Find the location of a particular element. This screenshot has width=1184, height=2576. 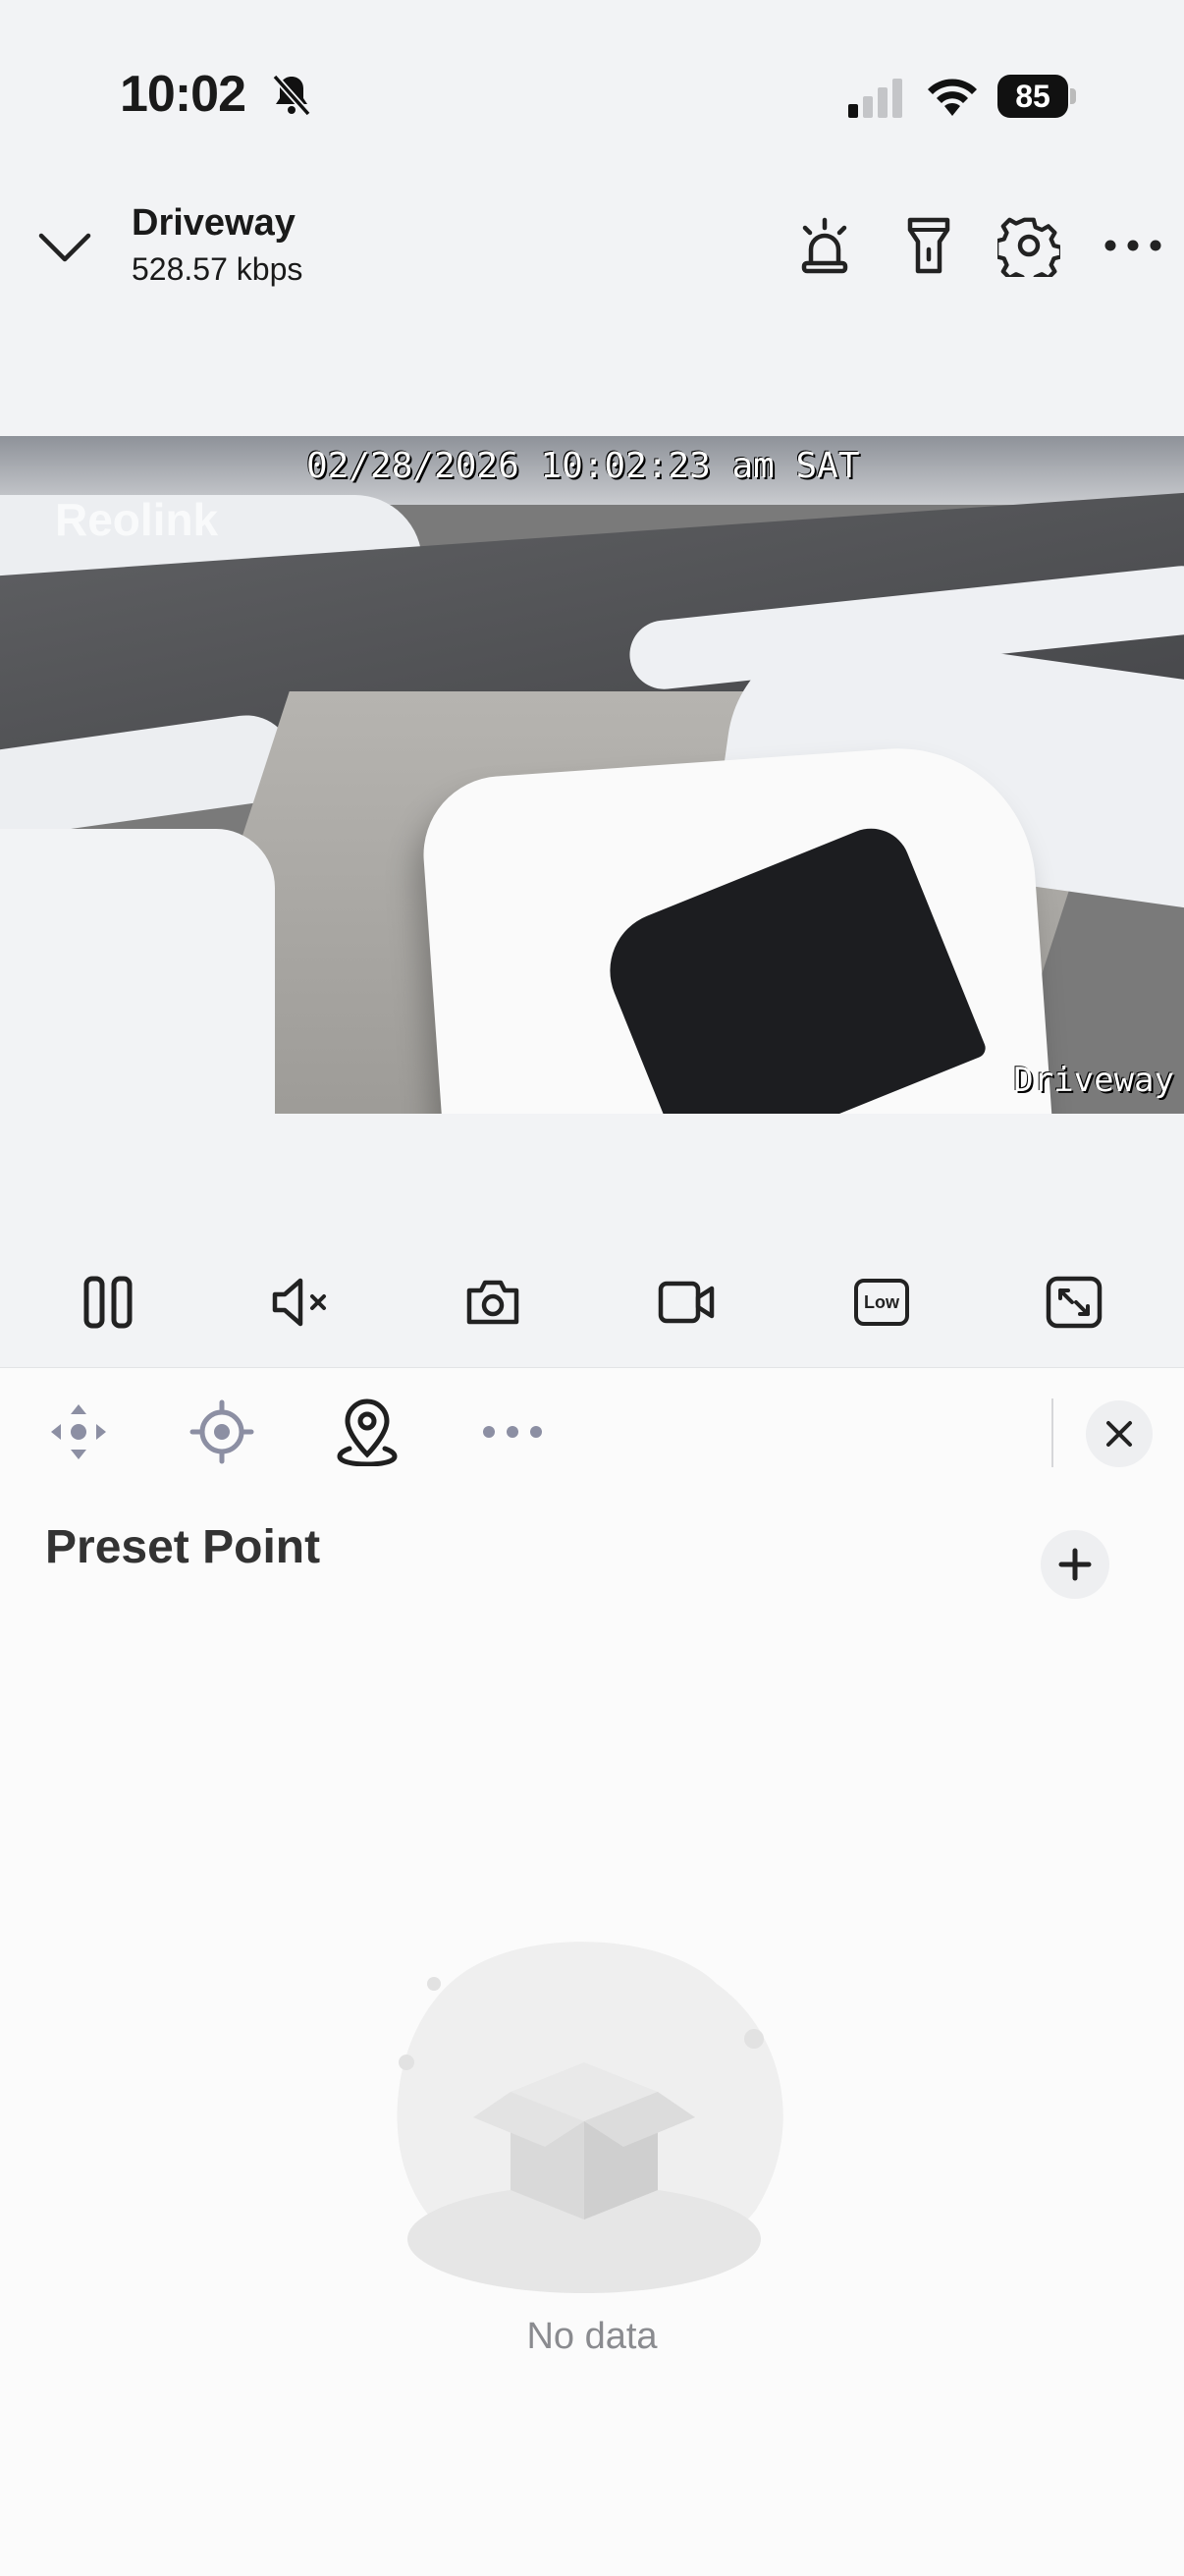

empty-state-text: No data is located at coordinates (592, 2337).